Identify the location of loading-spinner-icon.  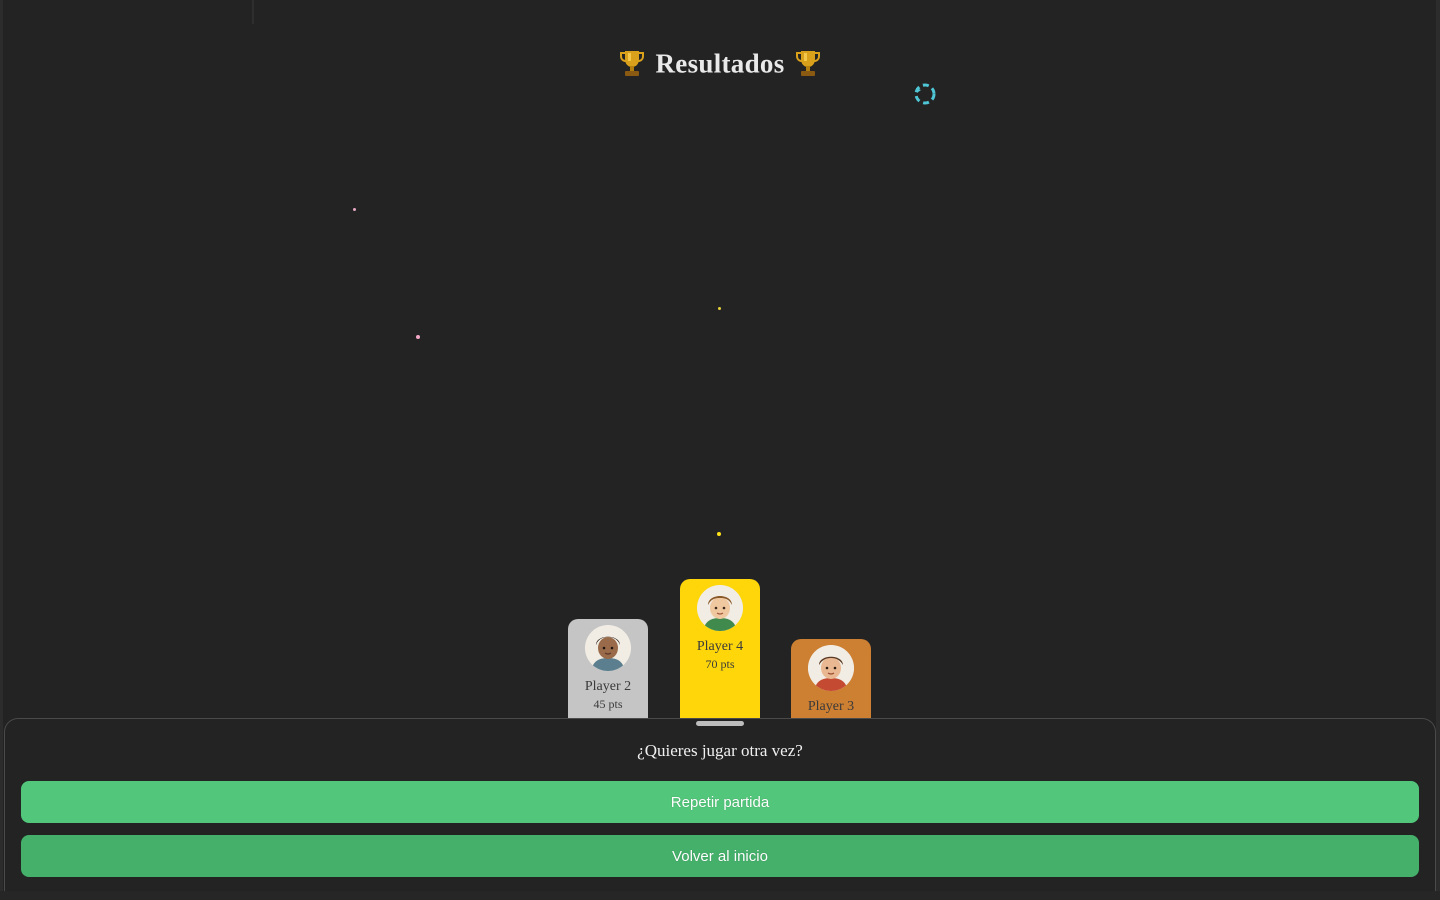
(925, 94).